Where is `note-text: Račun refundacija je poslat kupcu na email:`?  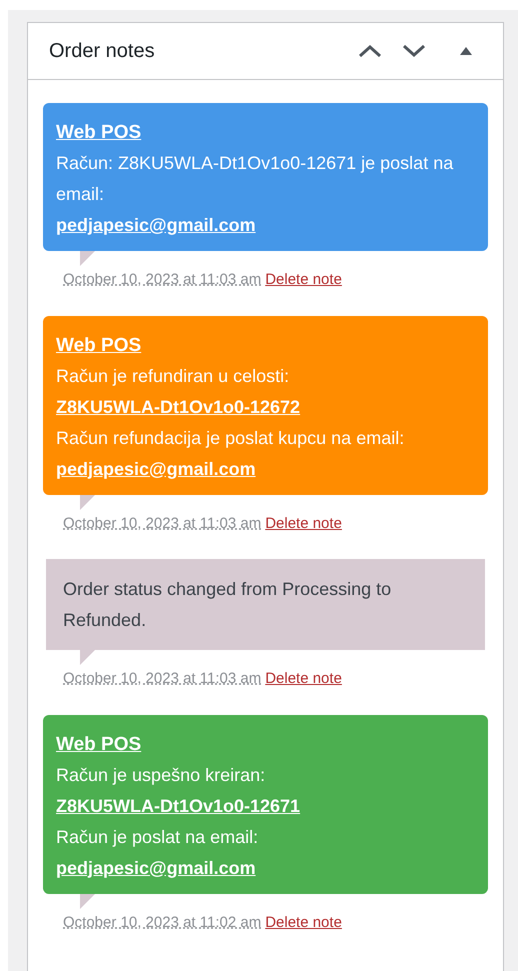
note-text: Račun refundacija je poslat kupcu na email: is located at coordinates (231, 438).